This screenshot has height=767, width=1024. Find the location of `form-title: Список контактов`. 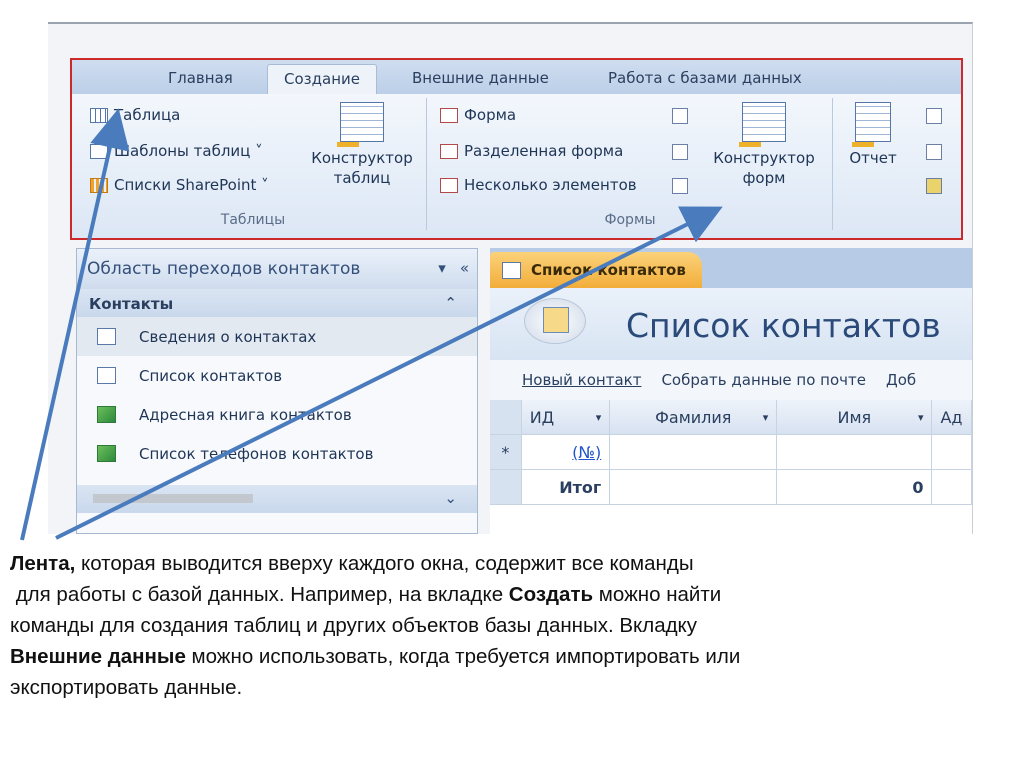

form-title: Список контактов is located at coordinates (783, 325).